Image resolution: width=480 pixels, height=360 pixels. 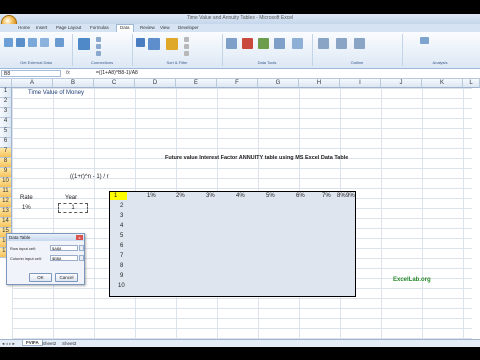 I want to click on row-header: 12, so click(x=6, y=203).